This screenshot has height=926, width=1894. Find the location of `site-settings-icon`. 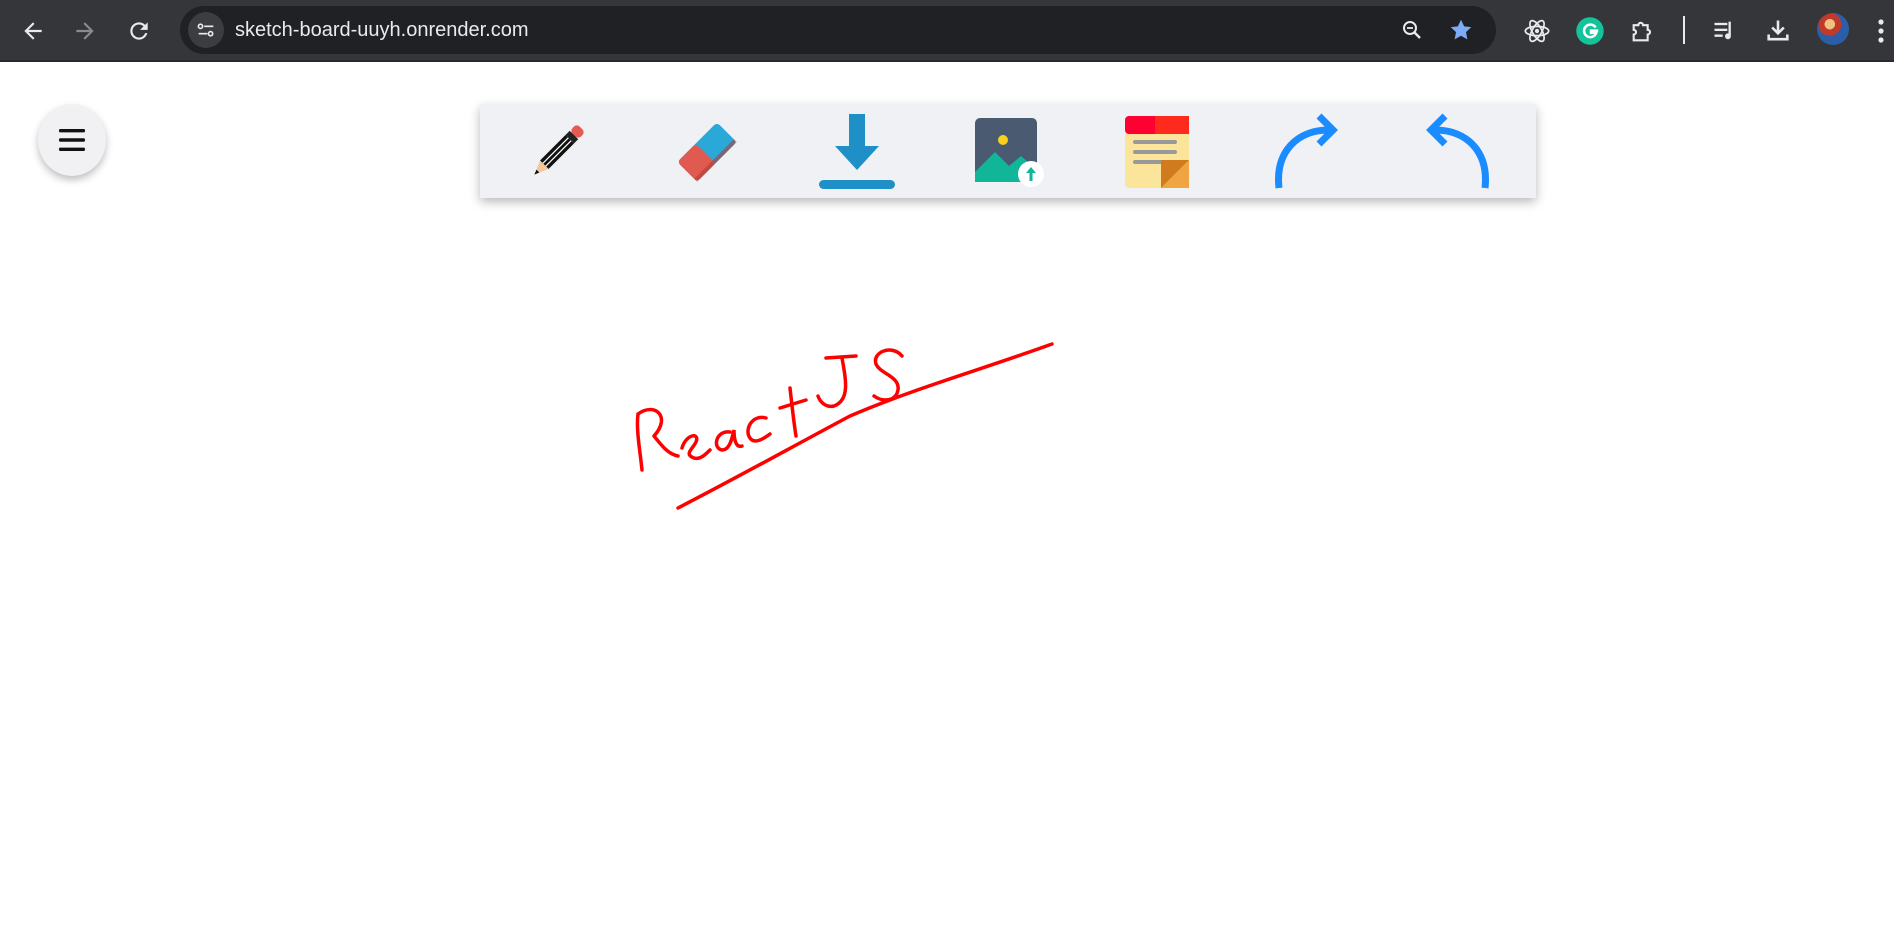

site-settings-icon is located at coordinates (205, 30).